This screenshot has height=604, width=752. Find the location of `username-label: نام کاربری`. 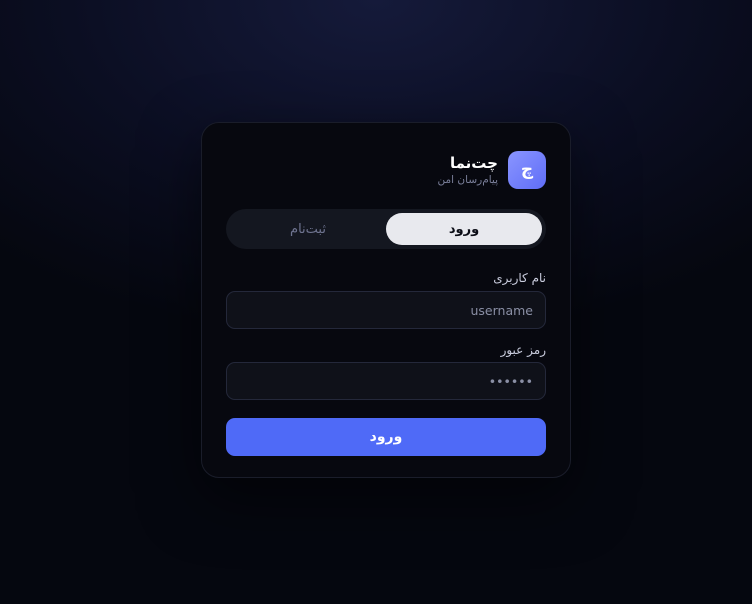

username-label: نام کاربری is located at coordinates (519, 278).